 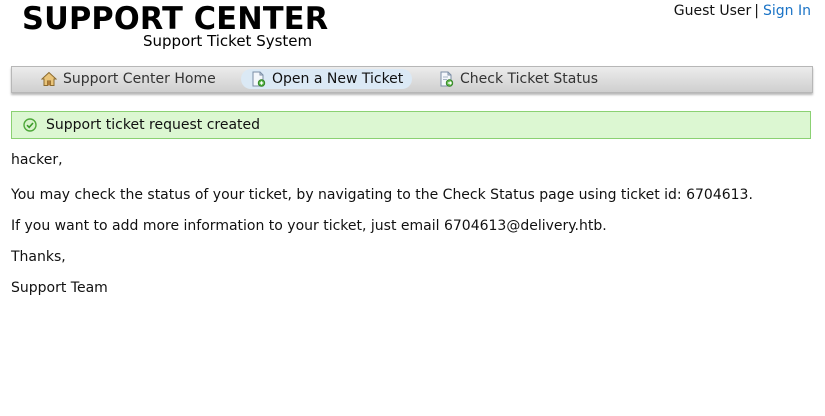 What do you see at coordinates (411, 125) in the screenshot?
I see `success-notice: Support ticket request created` at bounding box center [411, 125].